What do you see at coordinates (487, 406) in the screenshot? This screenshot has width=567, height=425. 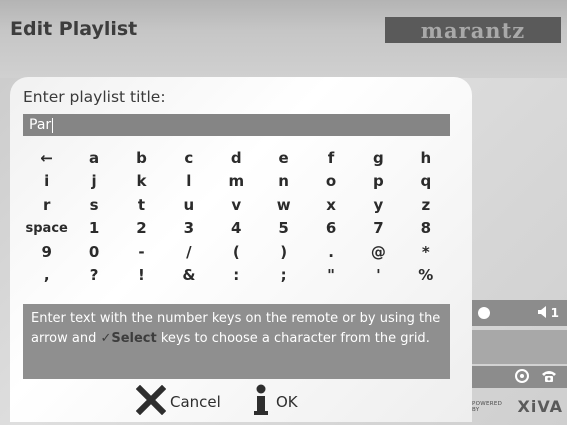 I see `powered-by-text: POWERED BY` at bounding box center [487, 406].